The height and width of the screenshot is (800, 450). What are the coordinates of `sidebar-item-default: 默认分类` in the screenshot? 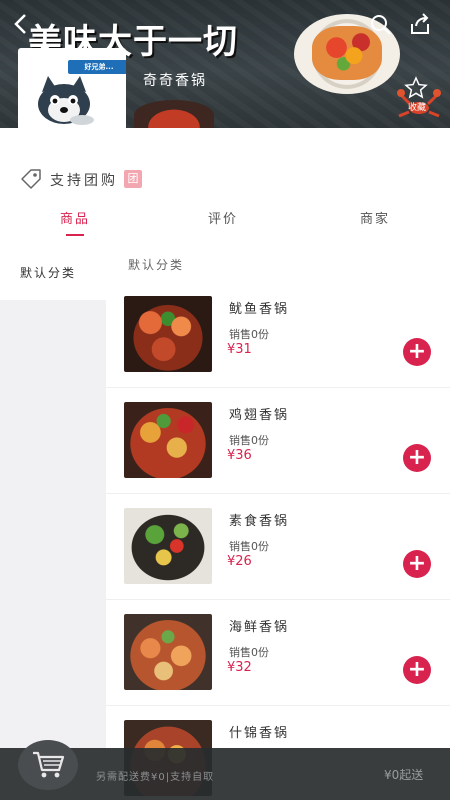 It's located at (53, 270).